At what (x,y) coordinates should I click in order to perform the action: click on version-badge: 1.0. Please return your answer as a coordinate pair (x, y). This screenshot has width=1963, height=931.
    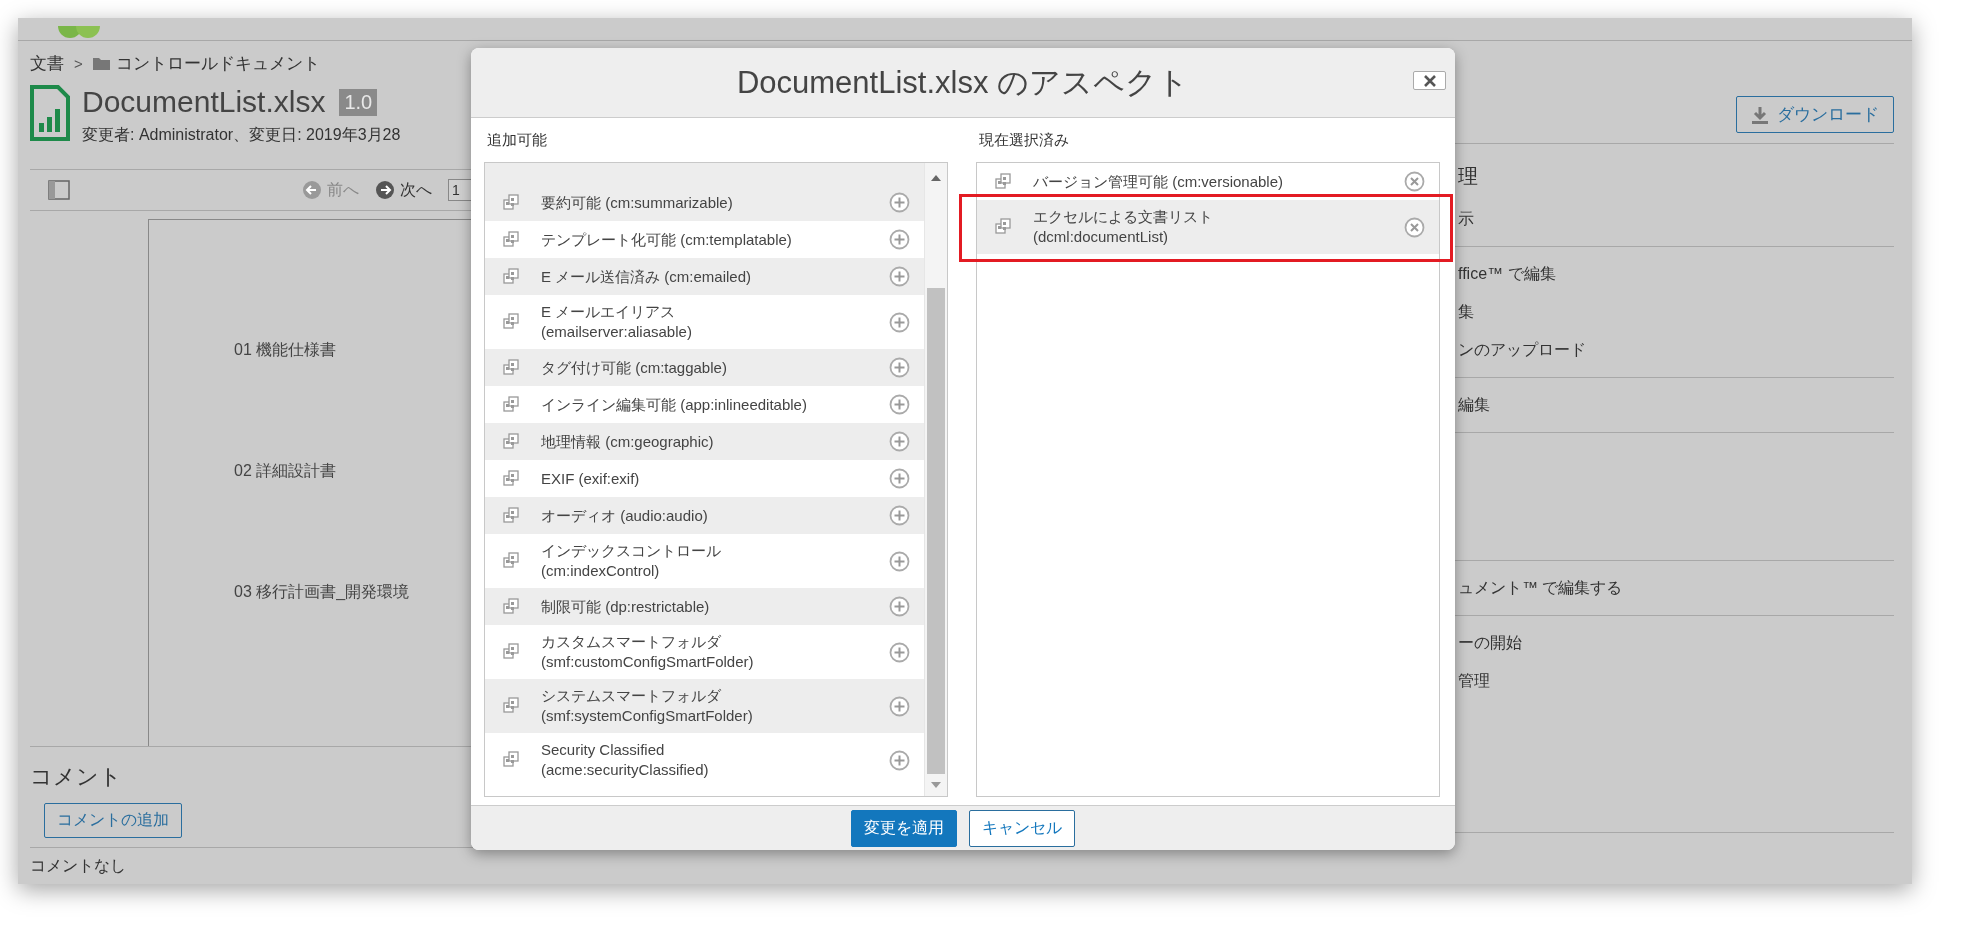
    Looking at the image, I should click on (358, 102).